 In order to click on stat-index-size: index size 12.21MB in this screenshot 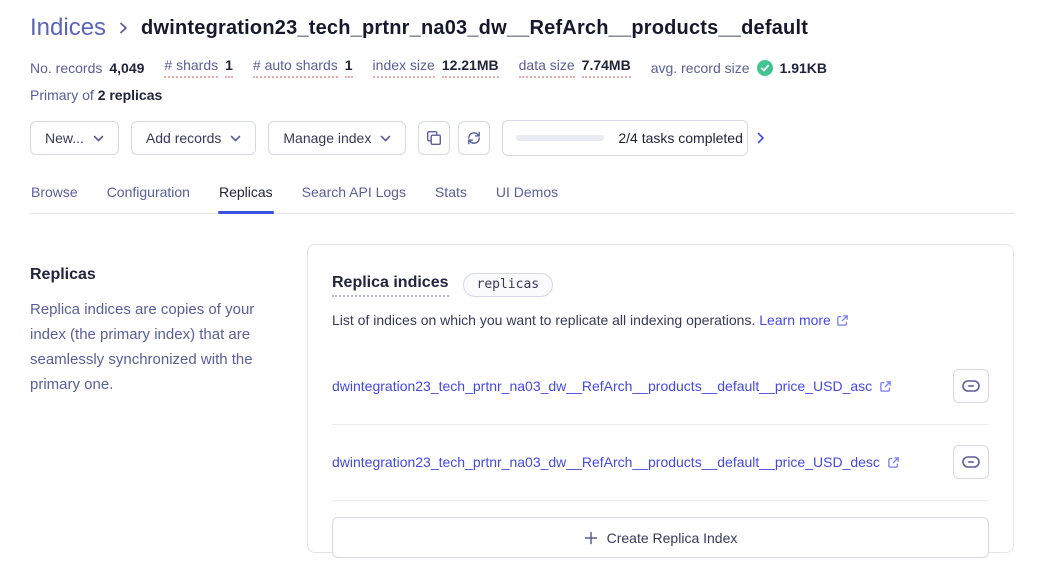, I will do `click(435, 67)`.